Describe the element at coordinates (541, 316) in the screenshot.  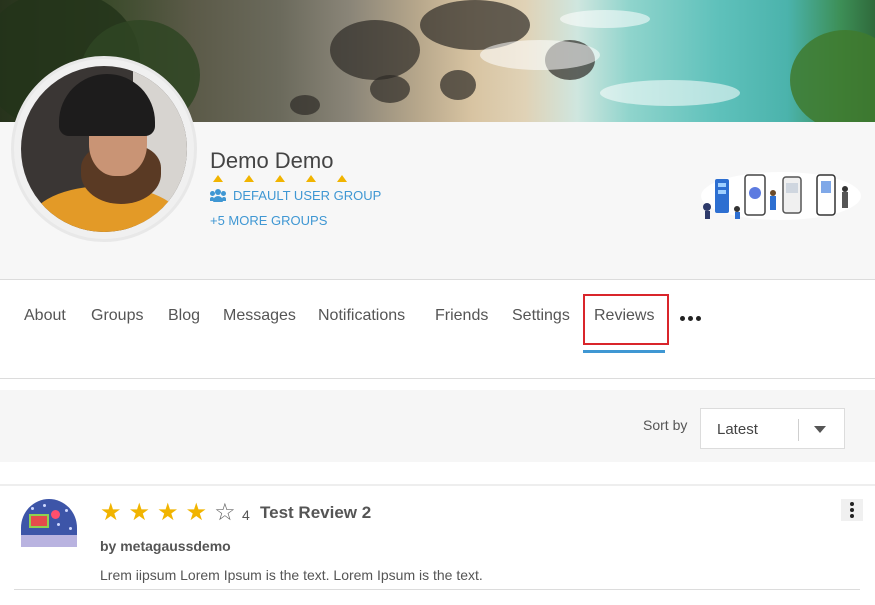
I see `tab-settings: Settings` at that location.